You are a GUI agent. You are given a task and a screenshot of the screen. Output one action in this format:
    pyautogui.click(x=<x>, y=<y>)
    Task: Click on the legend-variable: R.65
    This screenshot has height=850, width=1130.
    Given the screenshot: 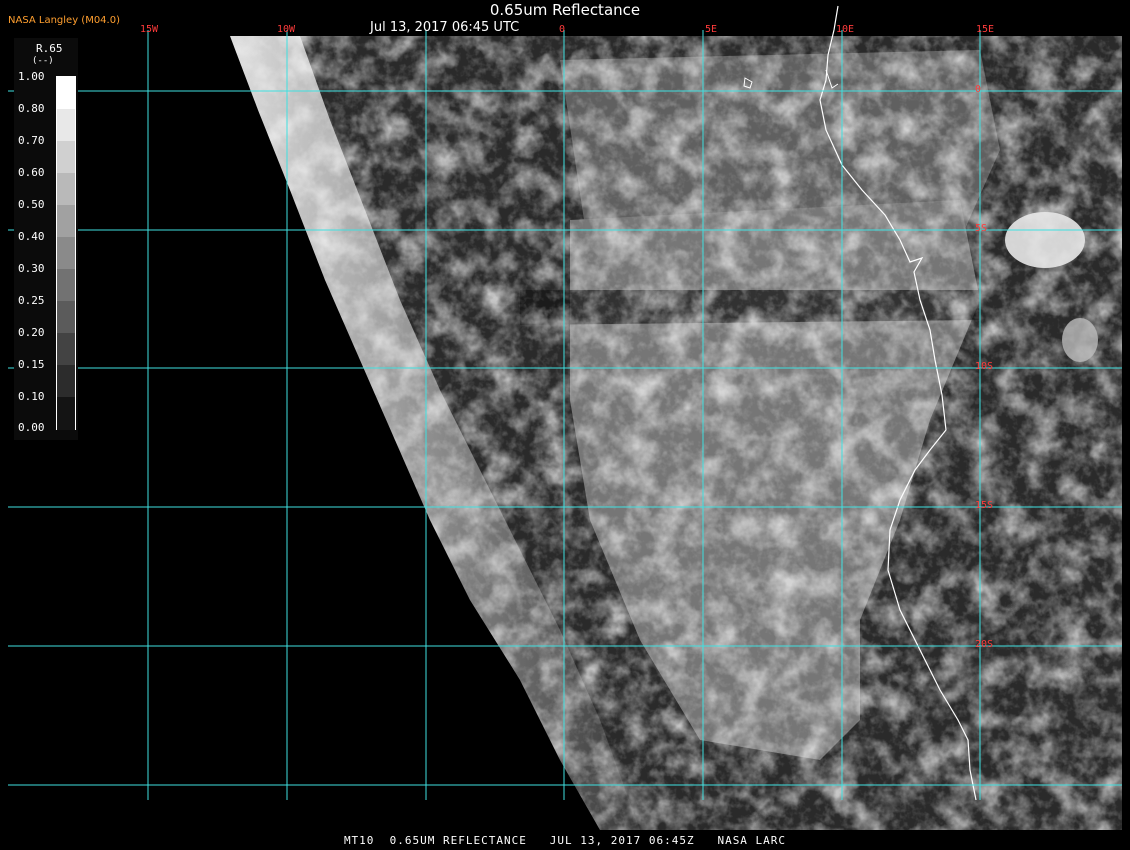 What is the action you would take?
    pyautogui.click(x=49, y=48)
    